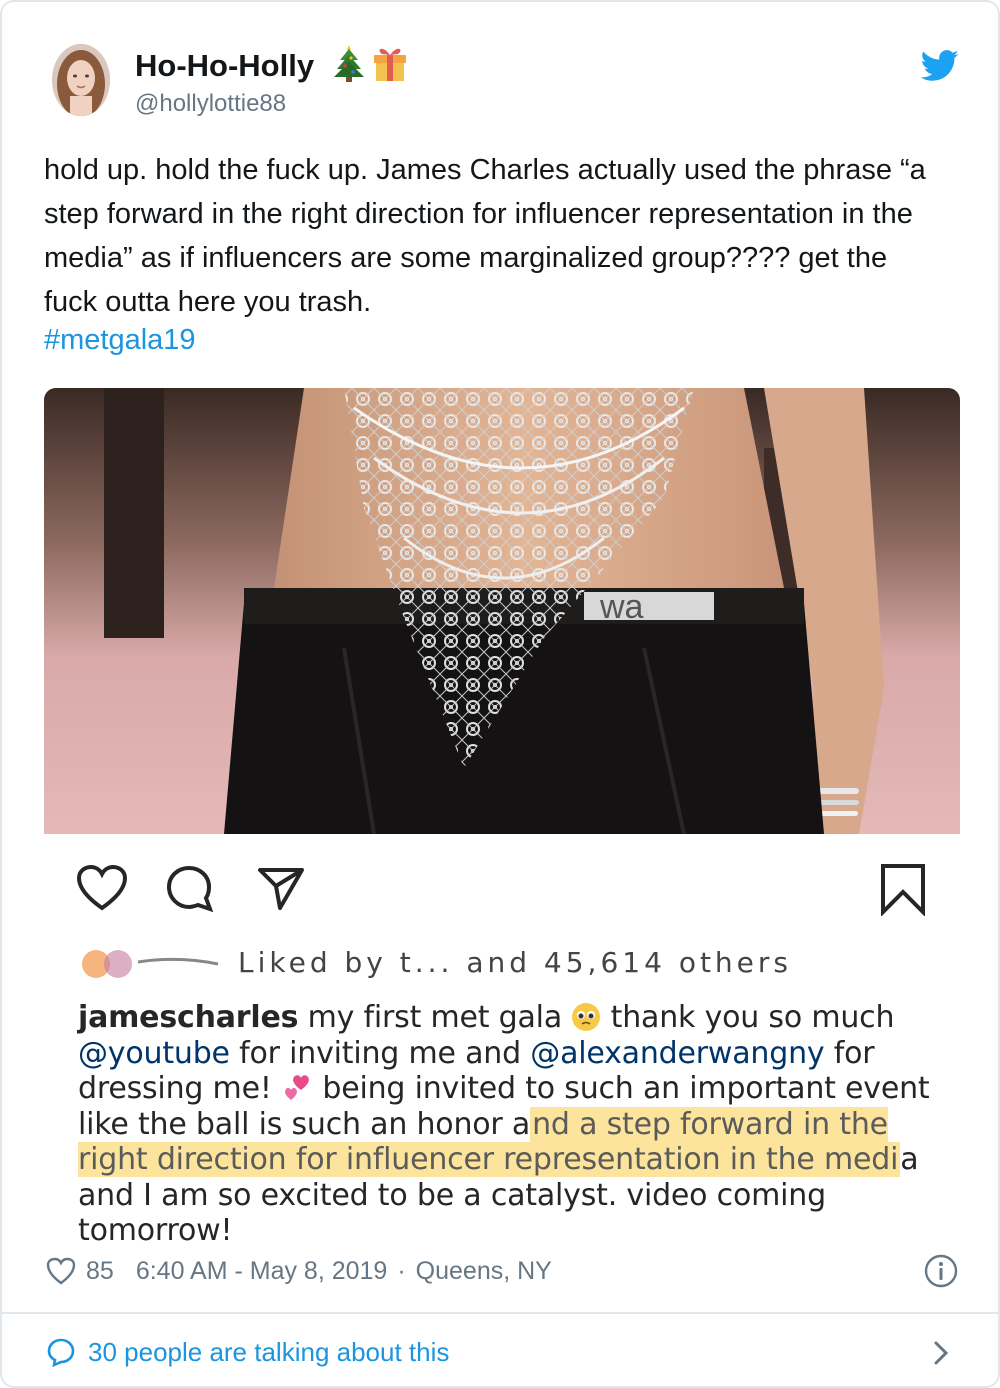  What do you see at coordinates (224, 66) in the screenshot?
I see `author-display-name: Ho-Ho-Holly` at bounding box center [224, 66].